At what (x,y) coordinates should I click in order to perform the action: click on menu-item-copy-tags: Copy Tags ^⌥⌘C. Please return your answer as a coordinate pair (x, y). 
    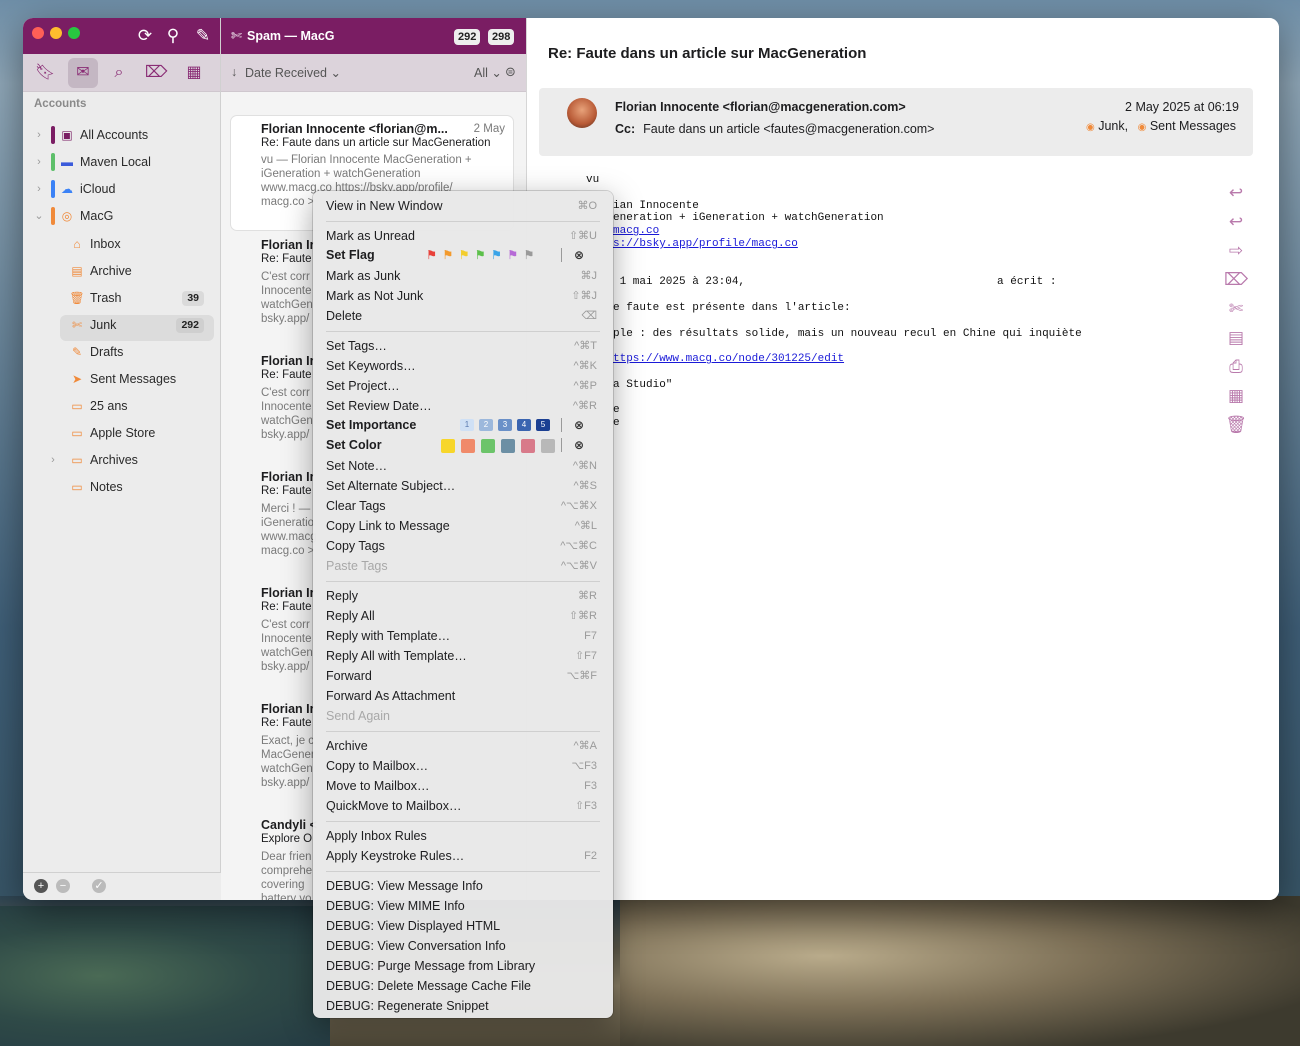
    Looking at the image, I should click on (463, 546).